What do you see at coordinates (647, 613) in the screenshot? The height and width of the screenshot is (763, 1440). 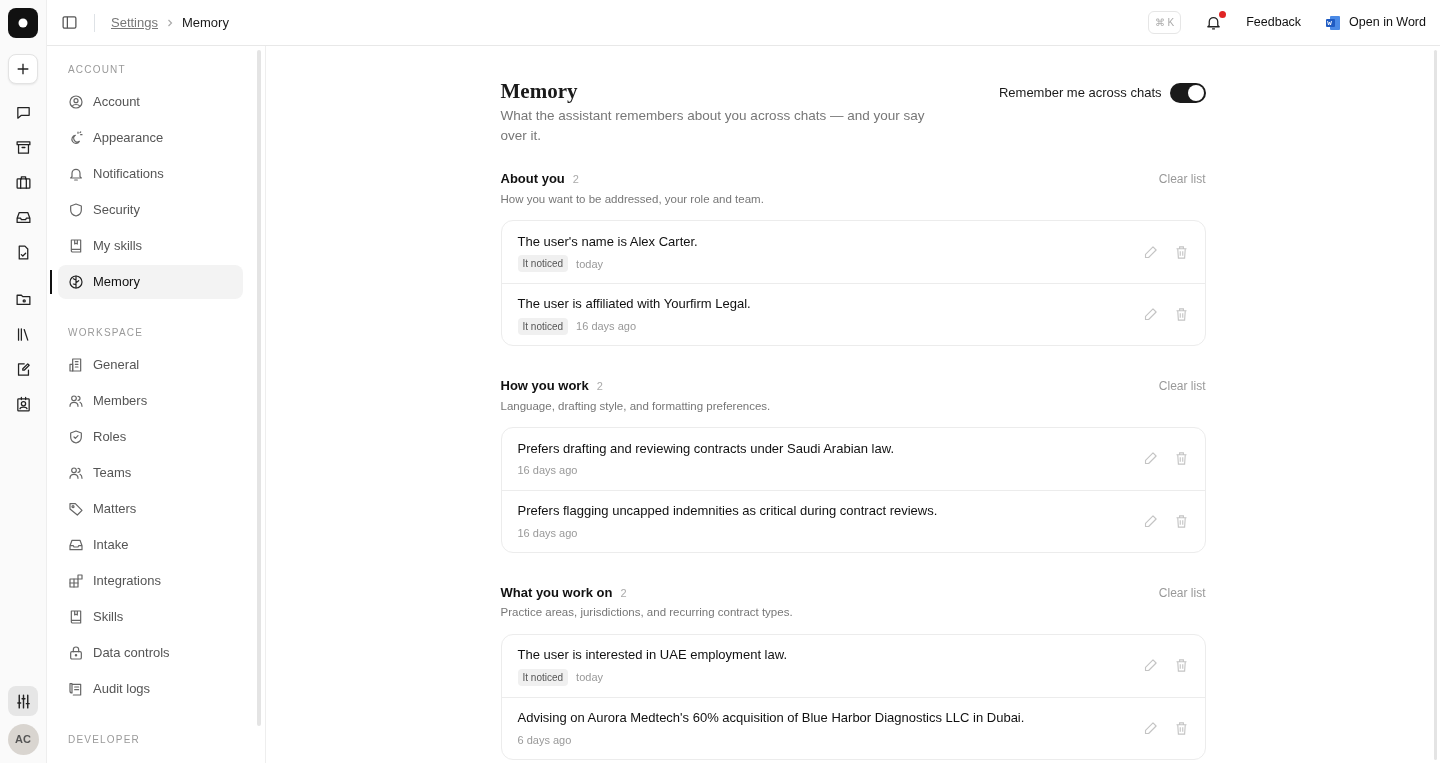 I see `group-description: Practice areas, jurisdictions, and recurring contract types.` at bounding box center [647, 613].